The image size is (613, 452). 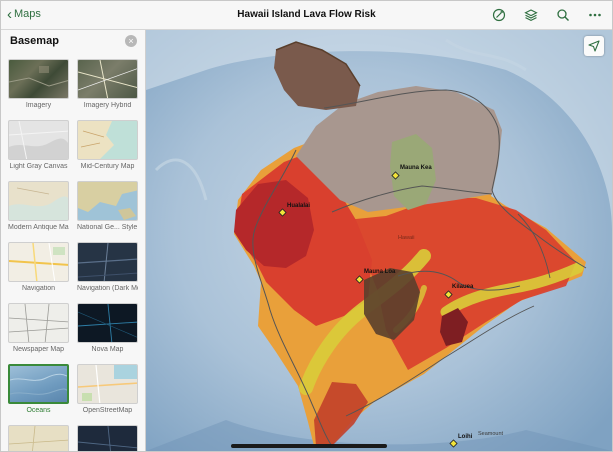 I want to click on basemap-tile-oceans: Oceans, so click(x=38, y=389).